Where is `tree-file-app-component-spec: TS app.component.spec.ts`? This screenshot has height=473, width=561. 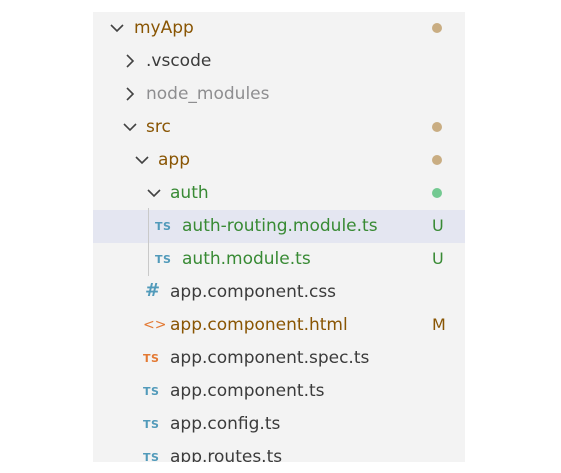
tree-file-app-component-spec: TS app.component.spec.ts is located at coordinates (279, 358).